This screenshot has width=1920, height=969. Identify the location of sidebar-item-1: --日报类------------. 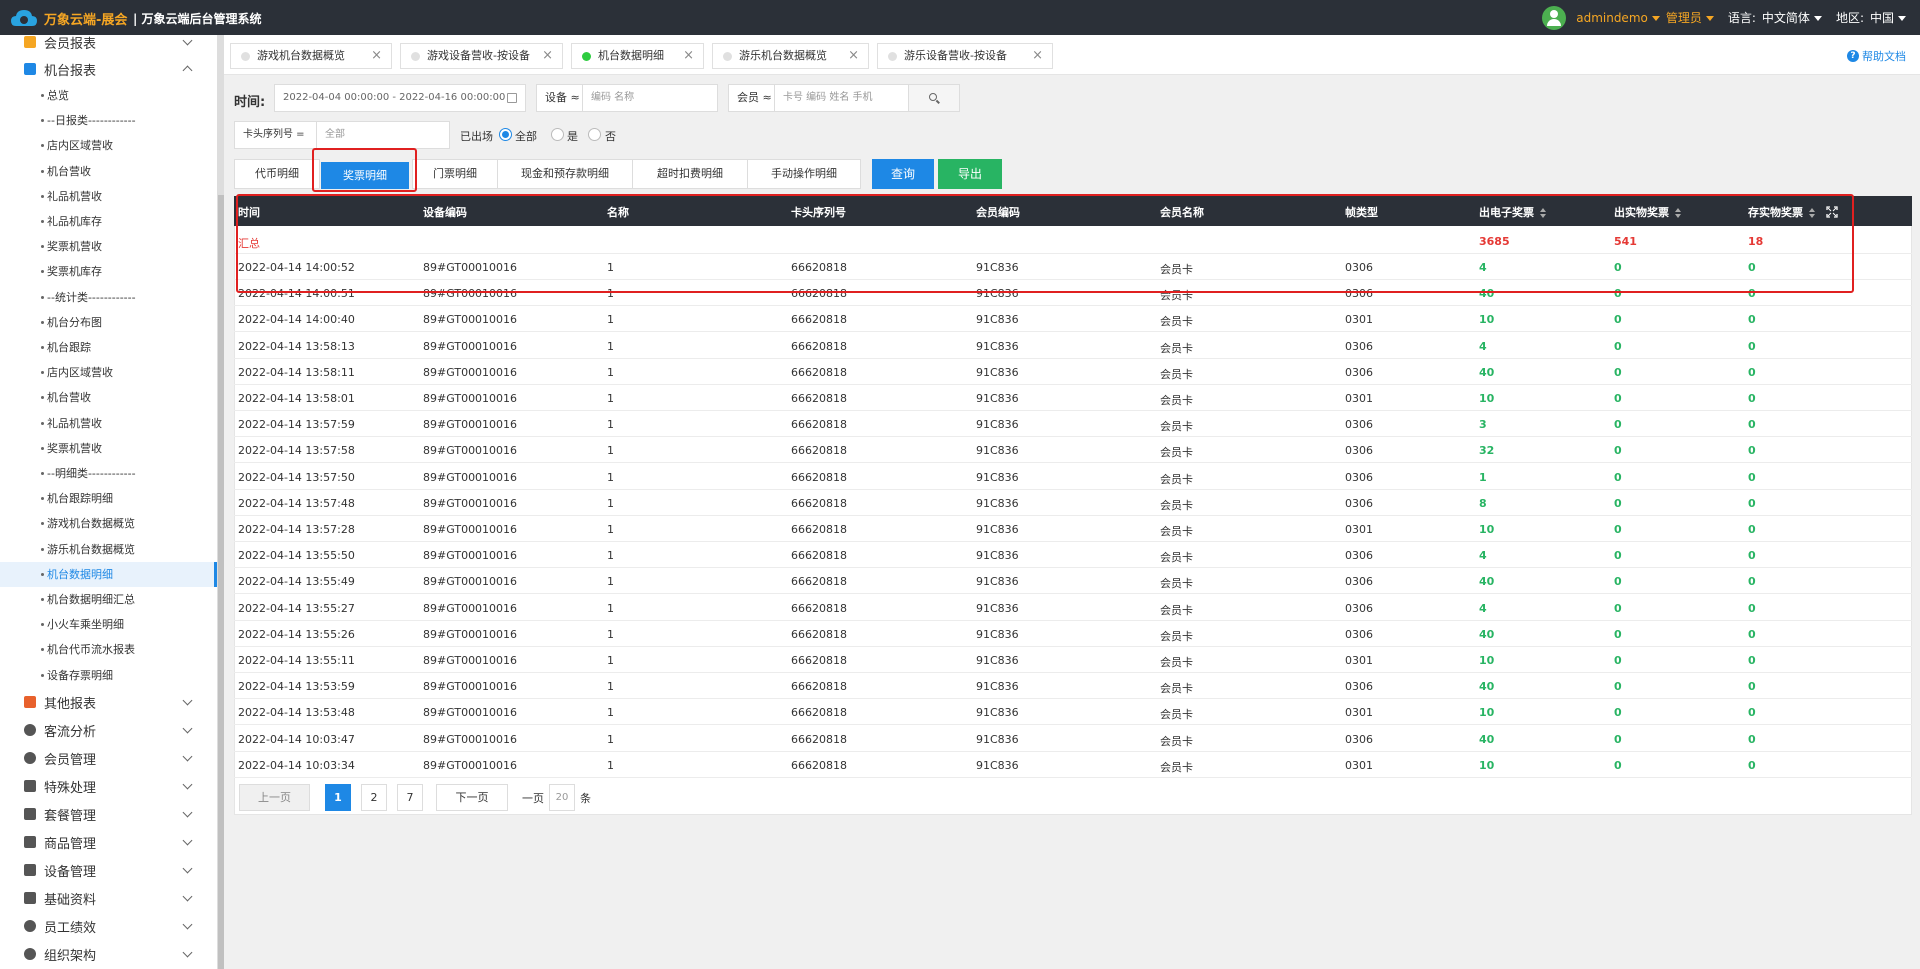
(108, 120).